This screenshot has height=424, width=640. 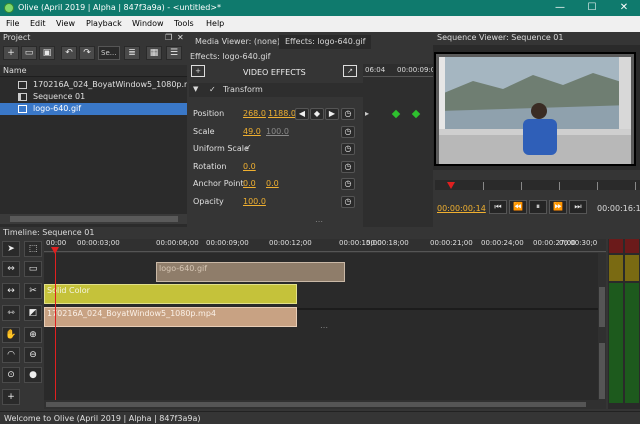 I want to click on timeline-clip-video: 170216A_024_BoyatWindow5_1080p.mp4, so click(x=170, y=317).